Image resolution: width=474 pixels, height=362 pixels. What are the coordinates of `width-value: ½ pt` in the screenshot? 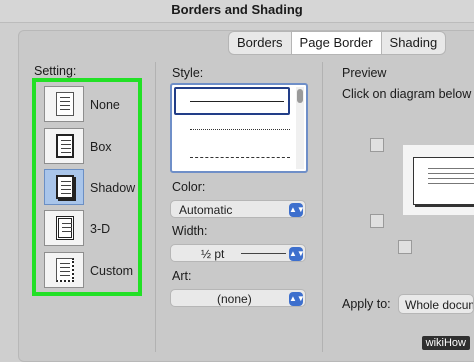 It's located at (213, 254).